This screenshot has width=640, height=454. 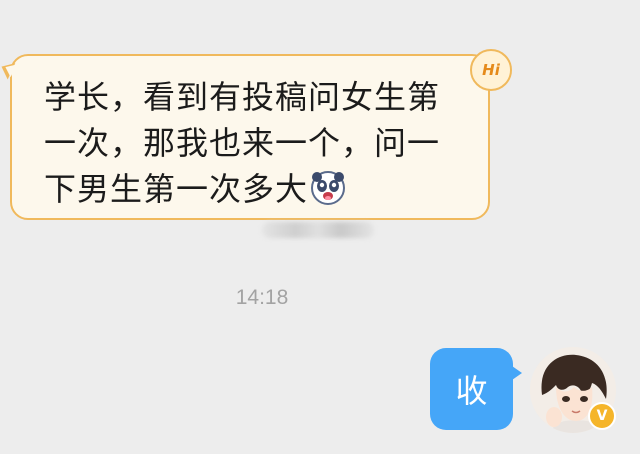 What do you see at coordinates (318, 230) in the screenshot?
I see `blurred-sender-name` at bounding box center [318, 230].